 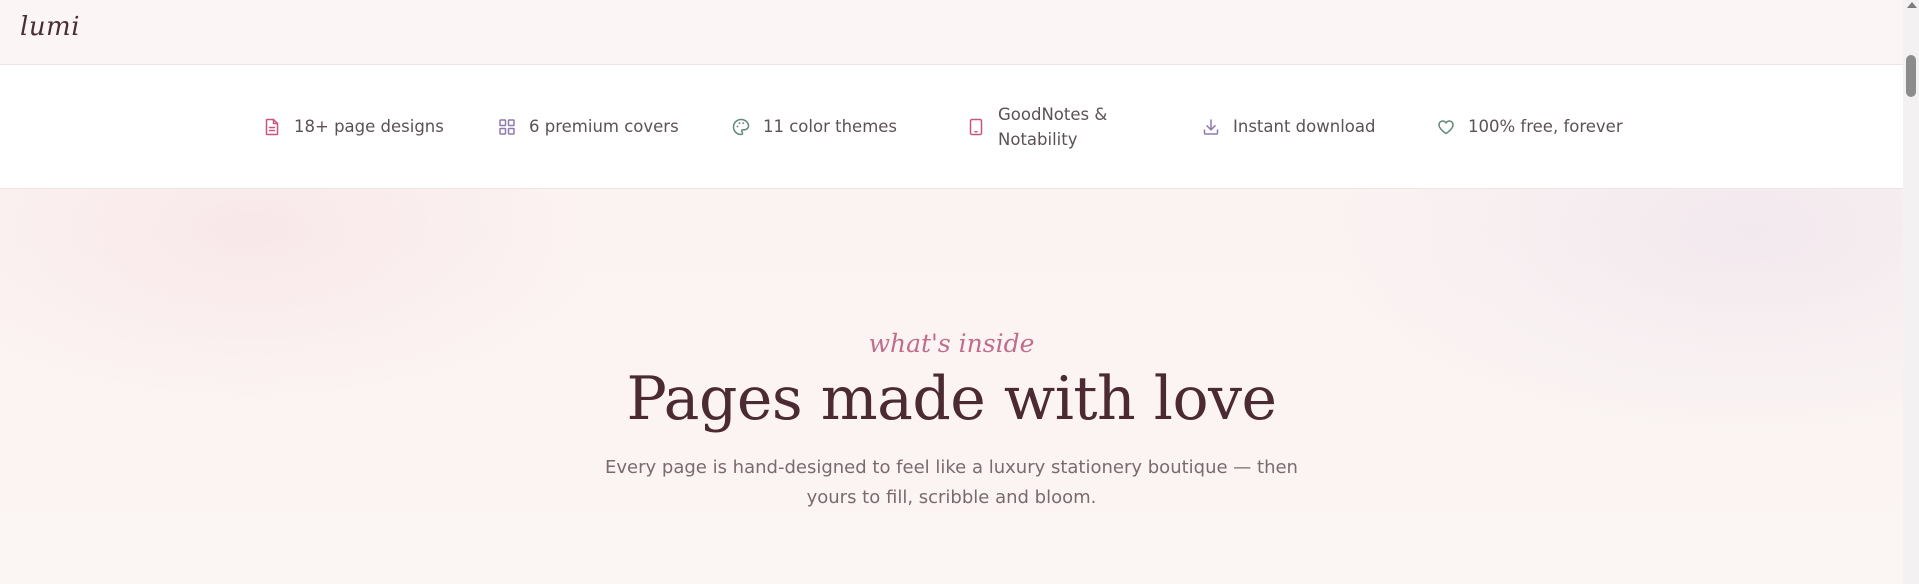 I want to click on feature-page-designs: 18+ page designs, so click(x=353, y=126).